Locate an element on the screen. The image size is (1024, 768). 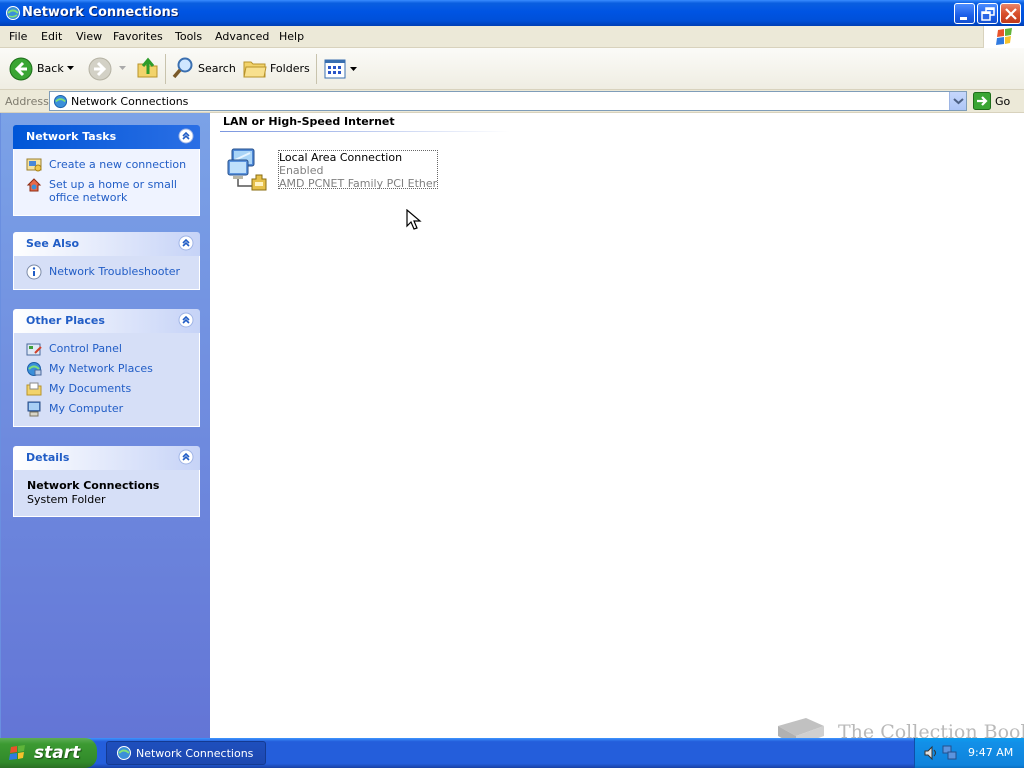
back-button: Back is located at coordinates (42, 69).